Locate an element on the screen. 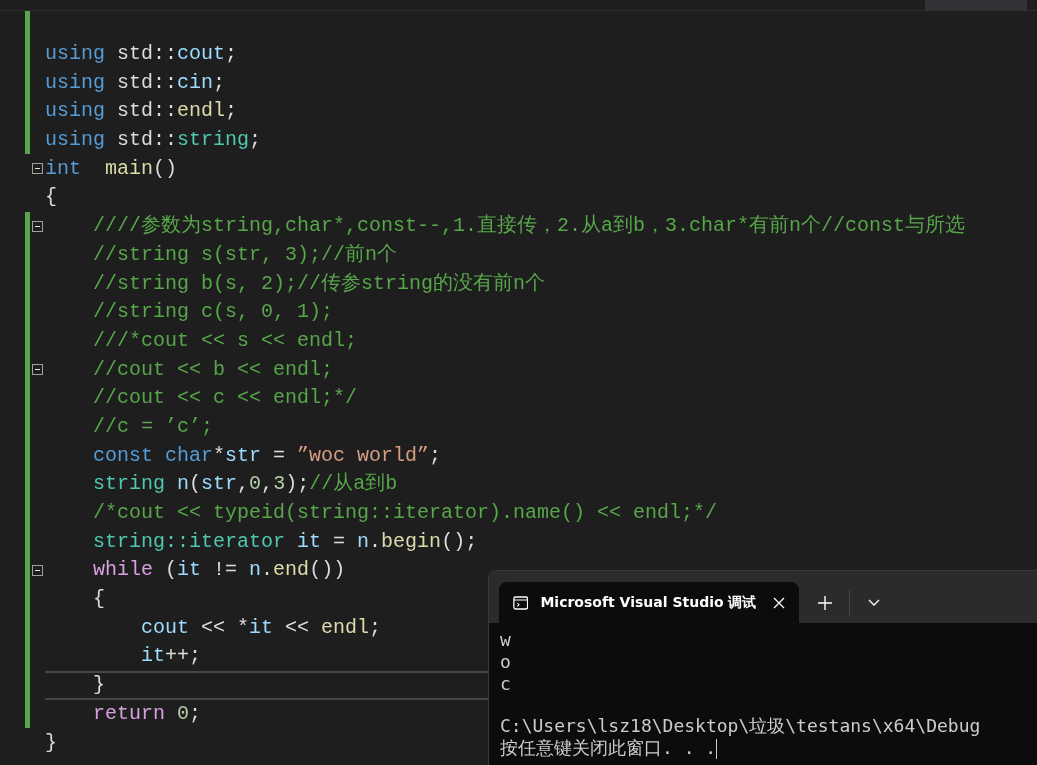  code-line: using std::cin; is located at coordinates (135, 82).